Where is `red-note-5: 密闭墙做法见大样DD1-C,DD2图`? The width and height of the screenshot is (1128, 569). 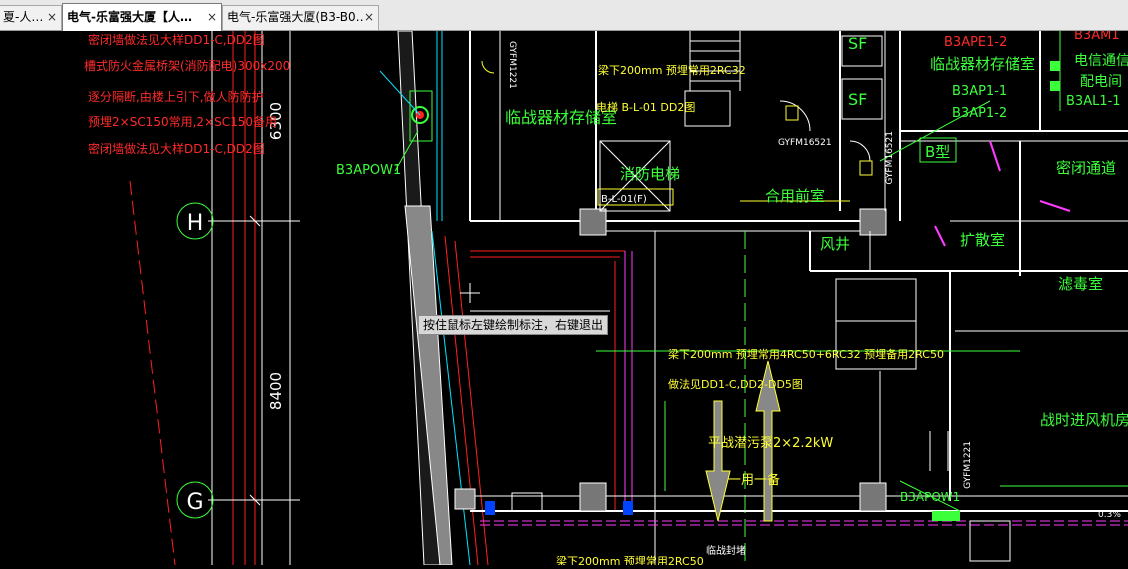 red-note-5: 密闭墙做法见大样DD1-C,DD2图 is located at coordinates (176, 148).